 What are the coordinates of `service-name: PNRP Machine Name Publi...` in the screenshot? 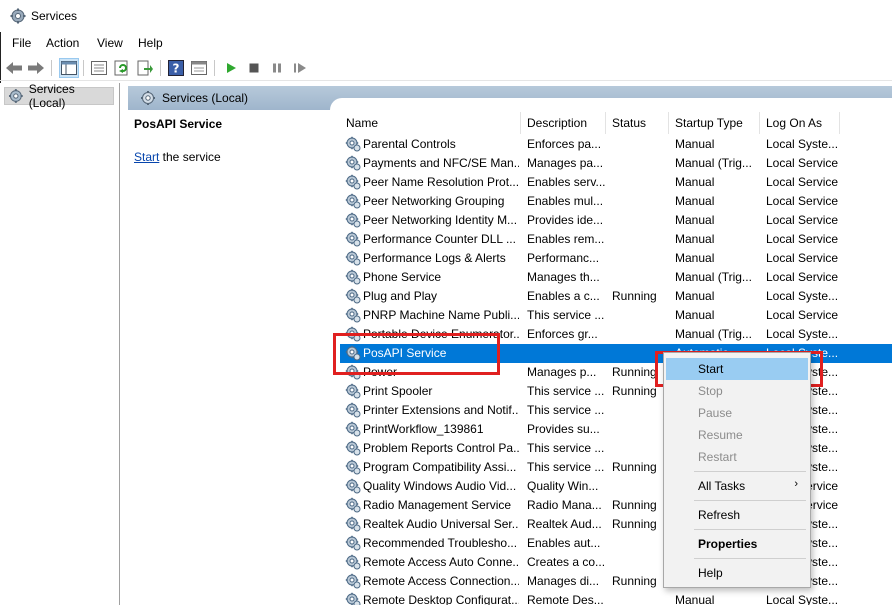 It's located at (441, 315).